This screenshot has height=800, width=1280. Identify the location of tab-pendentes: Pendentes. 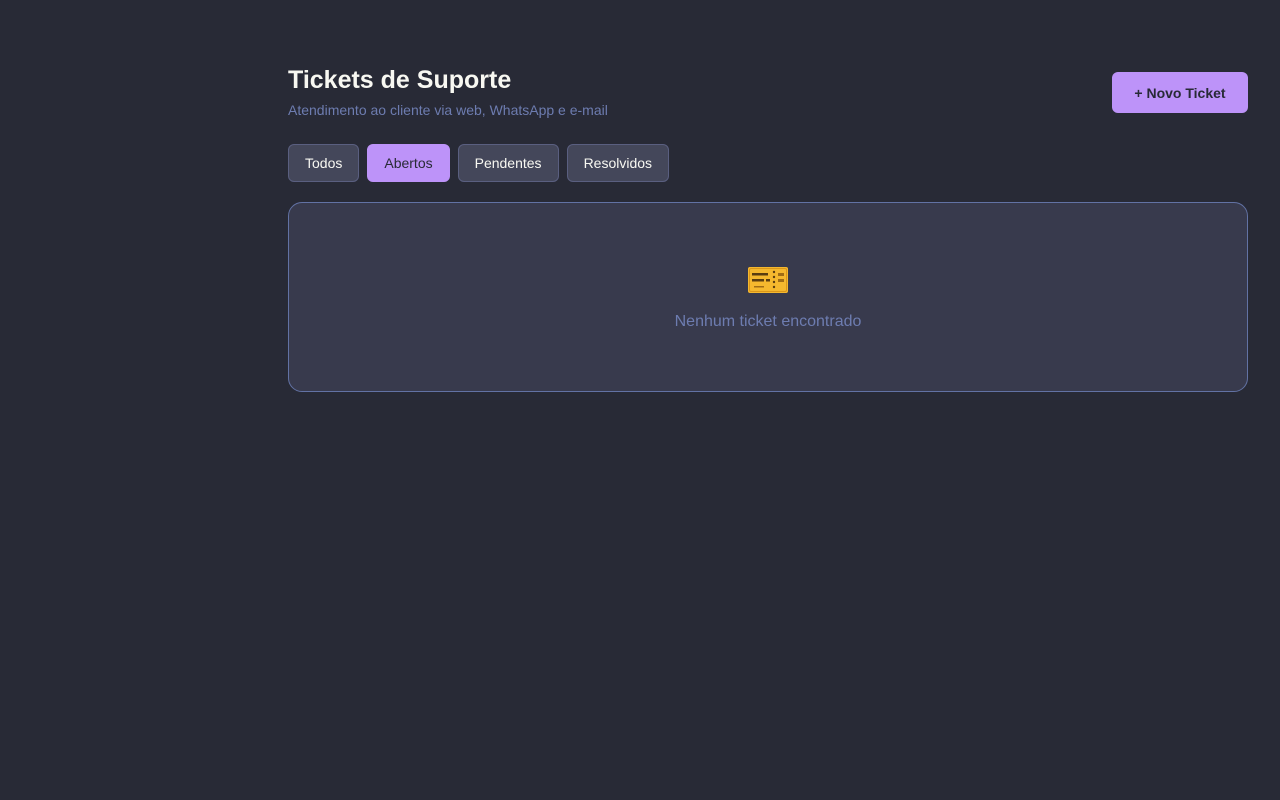
(508, 163).